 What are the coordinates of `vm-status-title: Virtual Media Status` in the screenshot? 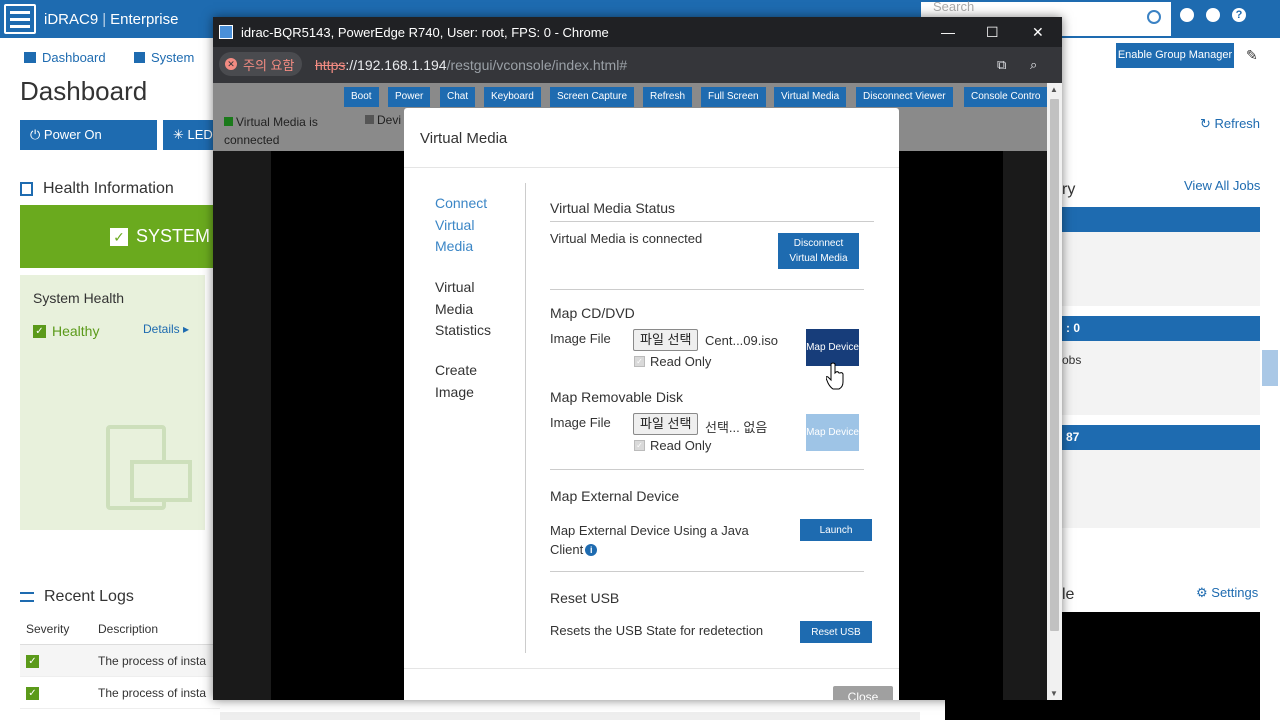 It's located at (613, 208).